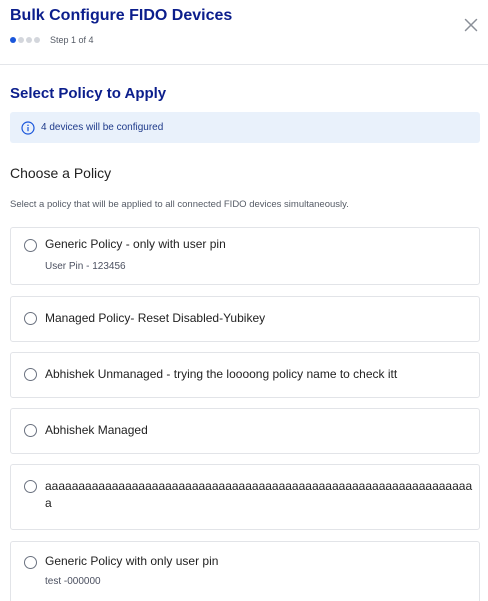 The image size is (488, 601). What do you see at coordinates (132, 561) in the screenshot?
I see `policy-name: Generic Policy with only user pin` at bounding box center [132, 561].